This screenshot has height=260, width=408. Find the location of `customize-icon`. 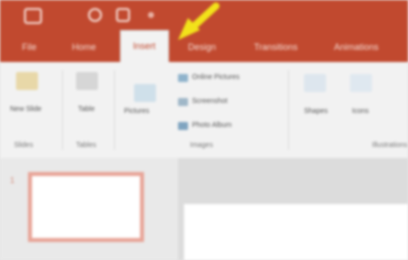

customize-icon is located at coordinates (151, 15).